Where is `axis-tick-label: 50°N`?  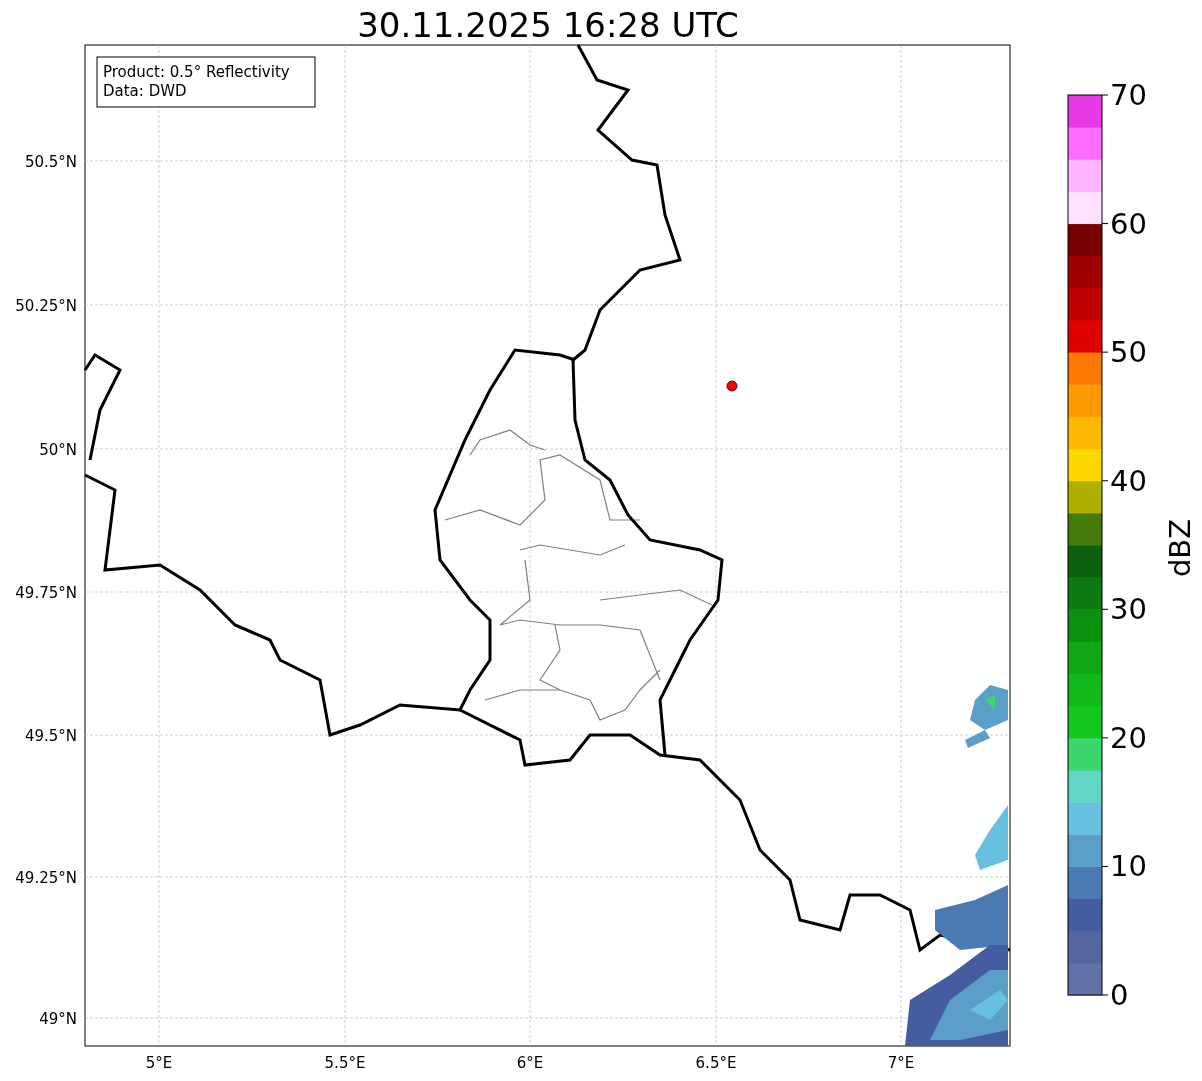 axis-tick-label: 50°N is located at coordinates (58, 450).